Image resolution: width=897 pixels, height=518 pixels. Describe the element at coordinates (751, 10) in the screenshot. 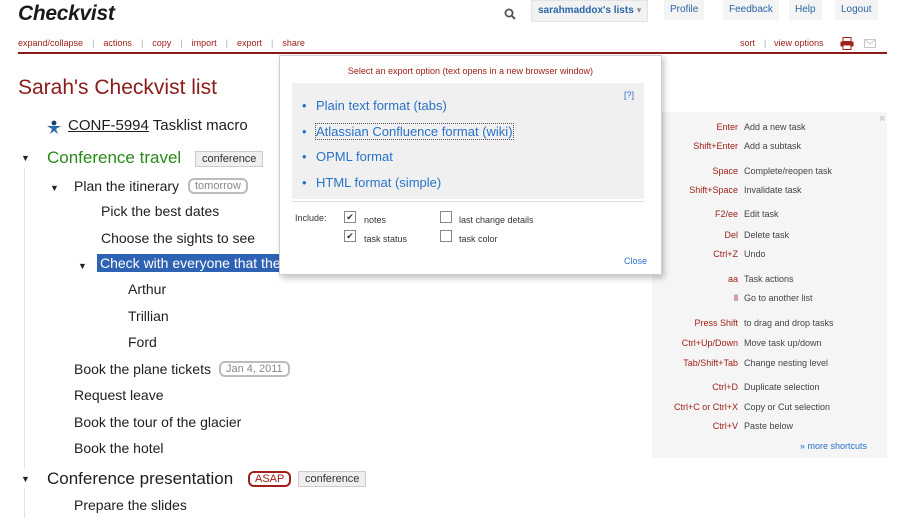

I see `feedback-link: Feedback` at that location.